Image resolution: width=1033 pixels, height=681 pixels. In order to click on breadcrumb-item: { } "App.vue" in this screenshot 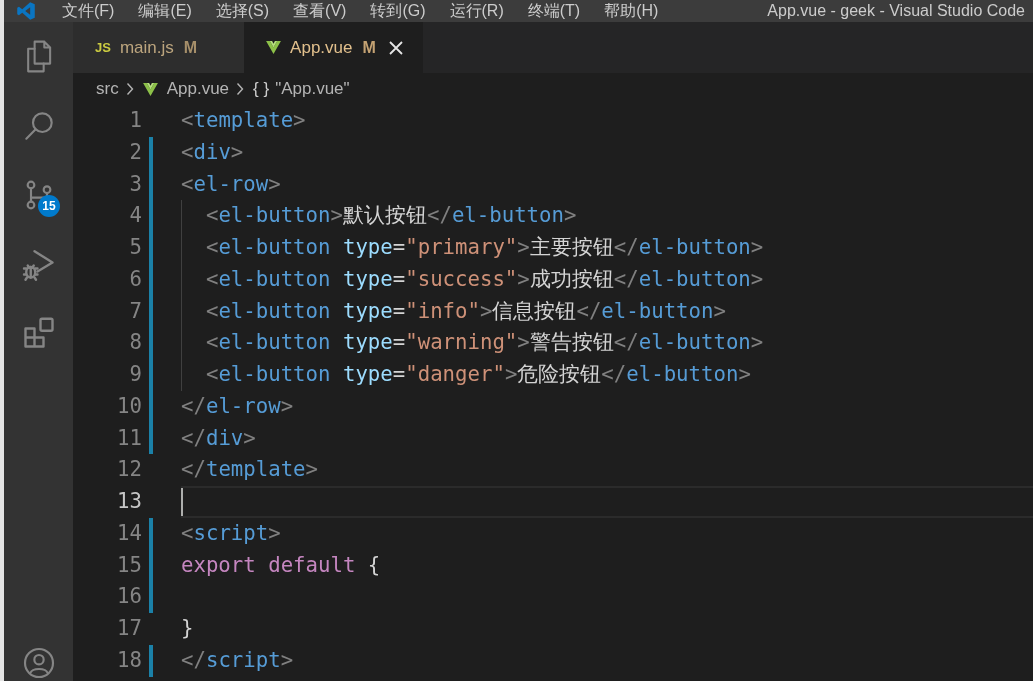, I will do `click(301, 89)`.